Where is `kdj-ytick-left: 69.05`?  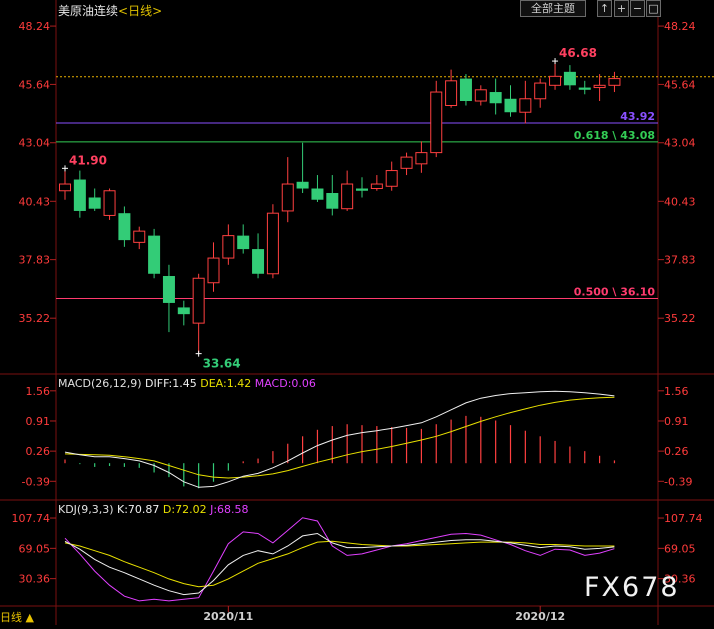 kdj-ytick-left: 69.05 is located at coordinates (35, 548).